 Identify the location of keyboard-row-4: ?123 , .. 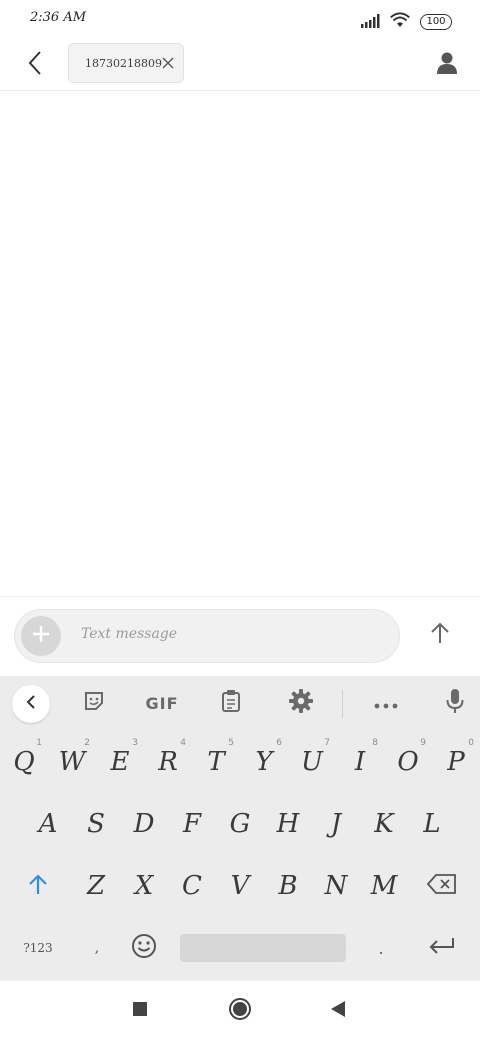
(240, 948).